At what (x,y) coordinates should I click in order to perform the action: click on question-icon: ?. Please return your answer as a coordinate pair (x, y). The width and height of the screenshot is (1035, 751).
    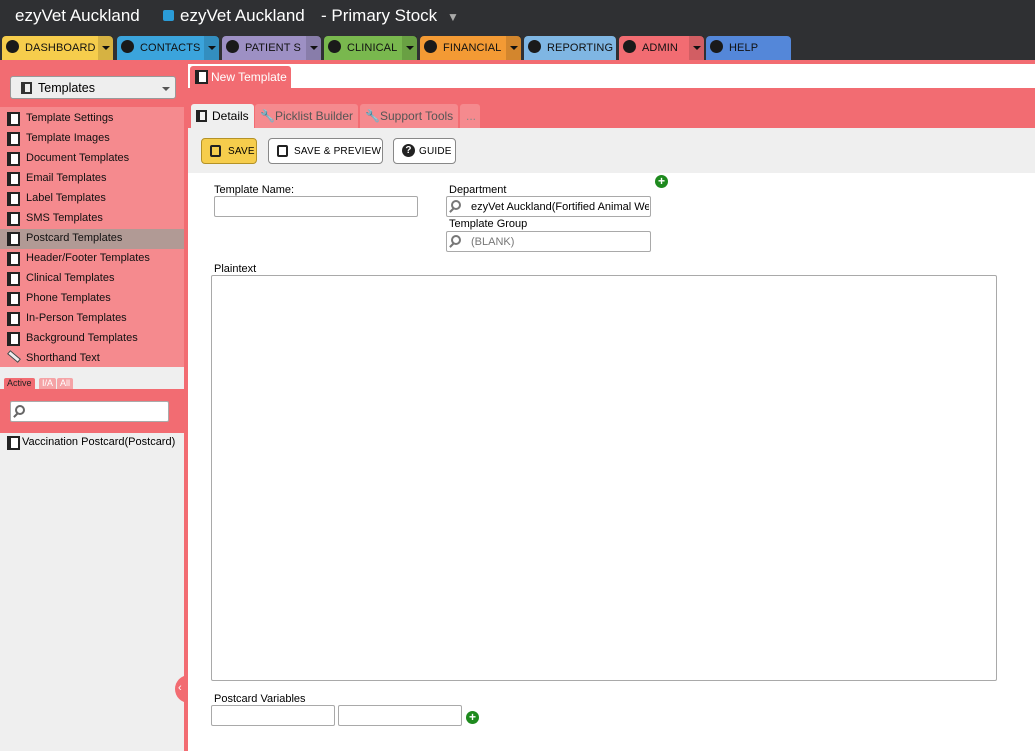
    Looking at the image, I should click on (408, 150).